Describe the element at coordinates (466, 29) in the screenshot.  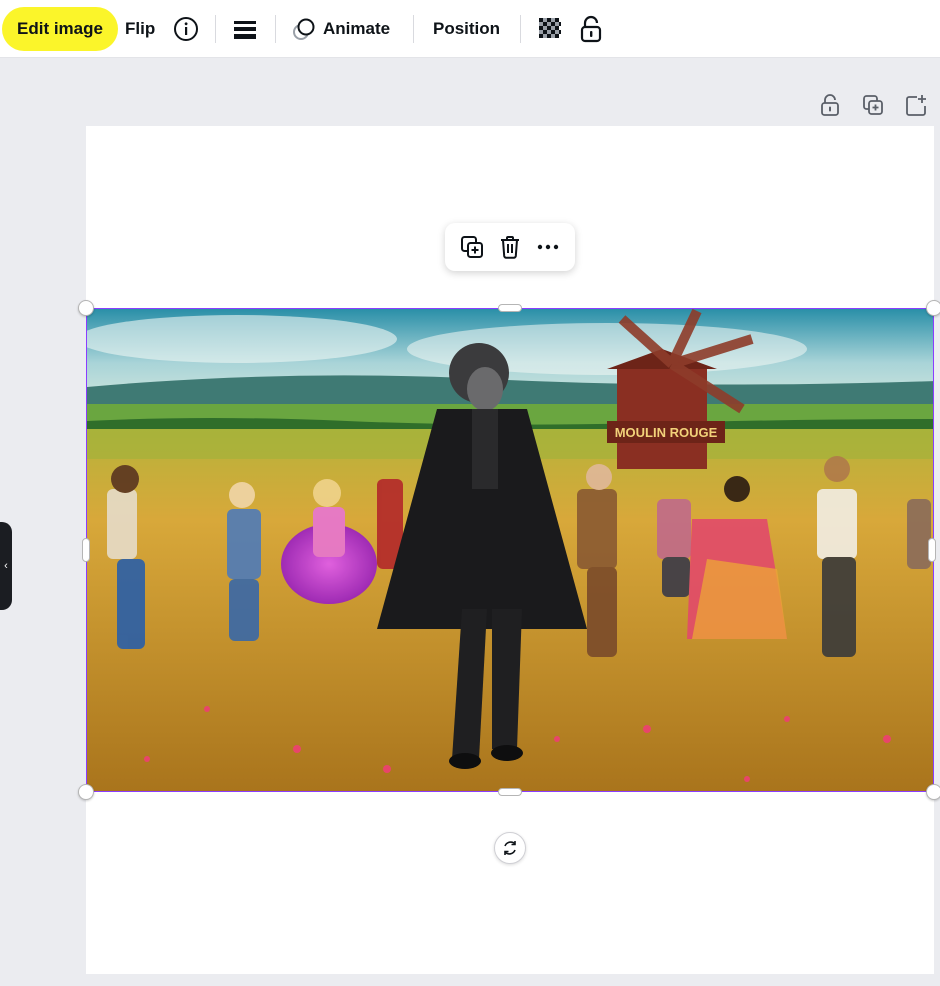
I see `position-button: Position` at that location.